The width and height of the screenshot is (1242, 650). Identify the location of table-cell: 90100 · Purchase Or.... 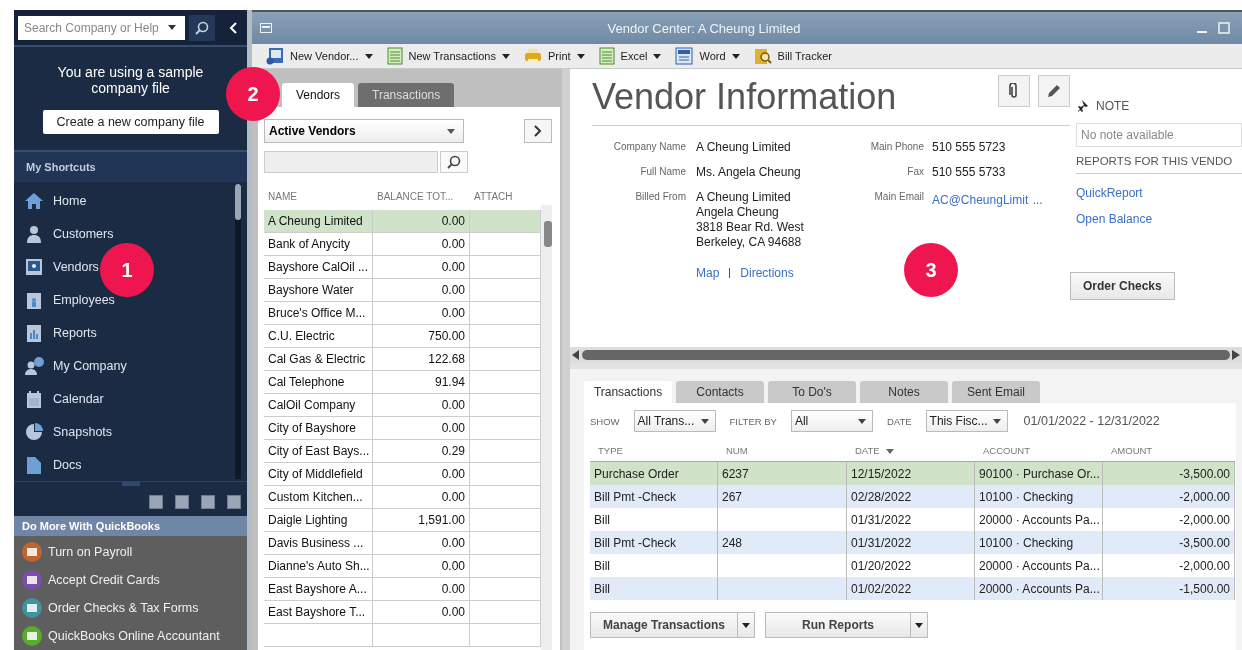
(1039, 473).